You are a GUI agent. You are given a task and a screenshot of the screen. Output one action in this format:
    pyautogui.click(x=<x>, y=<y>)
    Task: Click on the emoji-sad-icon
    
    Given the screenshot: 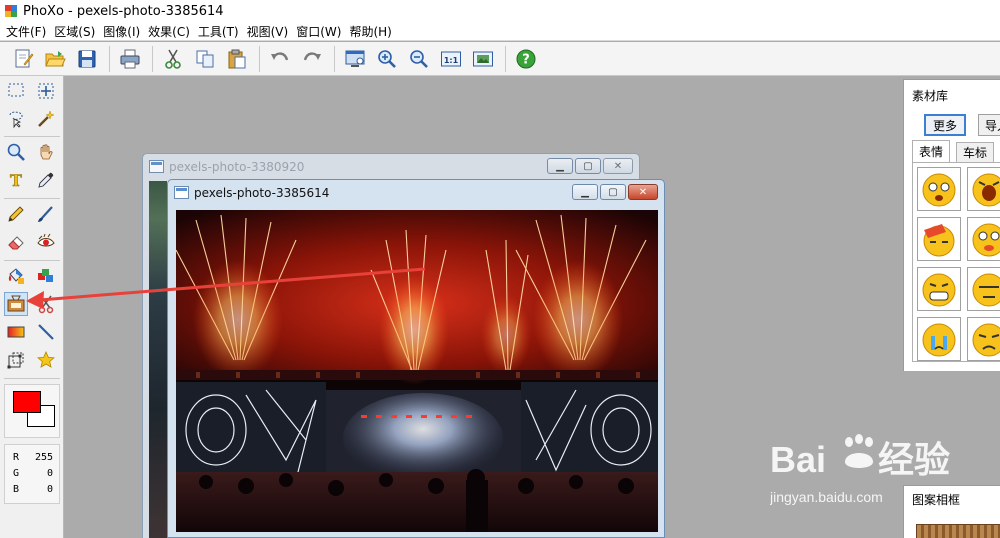 What is the action you would take?
    pyautogui.click(x=986, y=340)
    